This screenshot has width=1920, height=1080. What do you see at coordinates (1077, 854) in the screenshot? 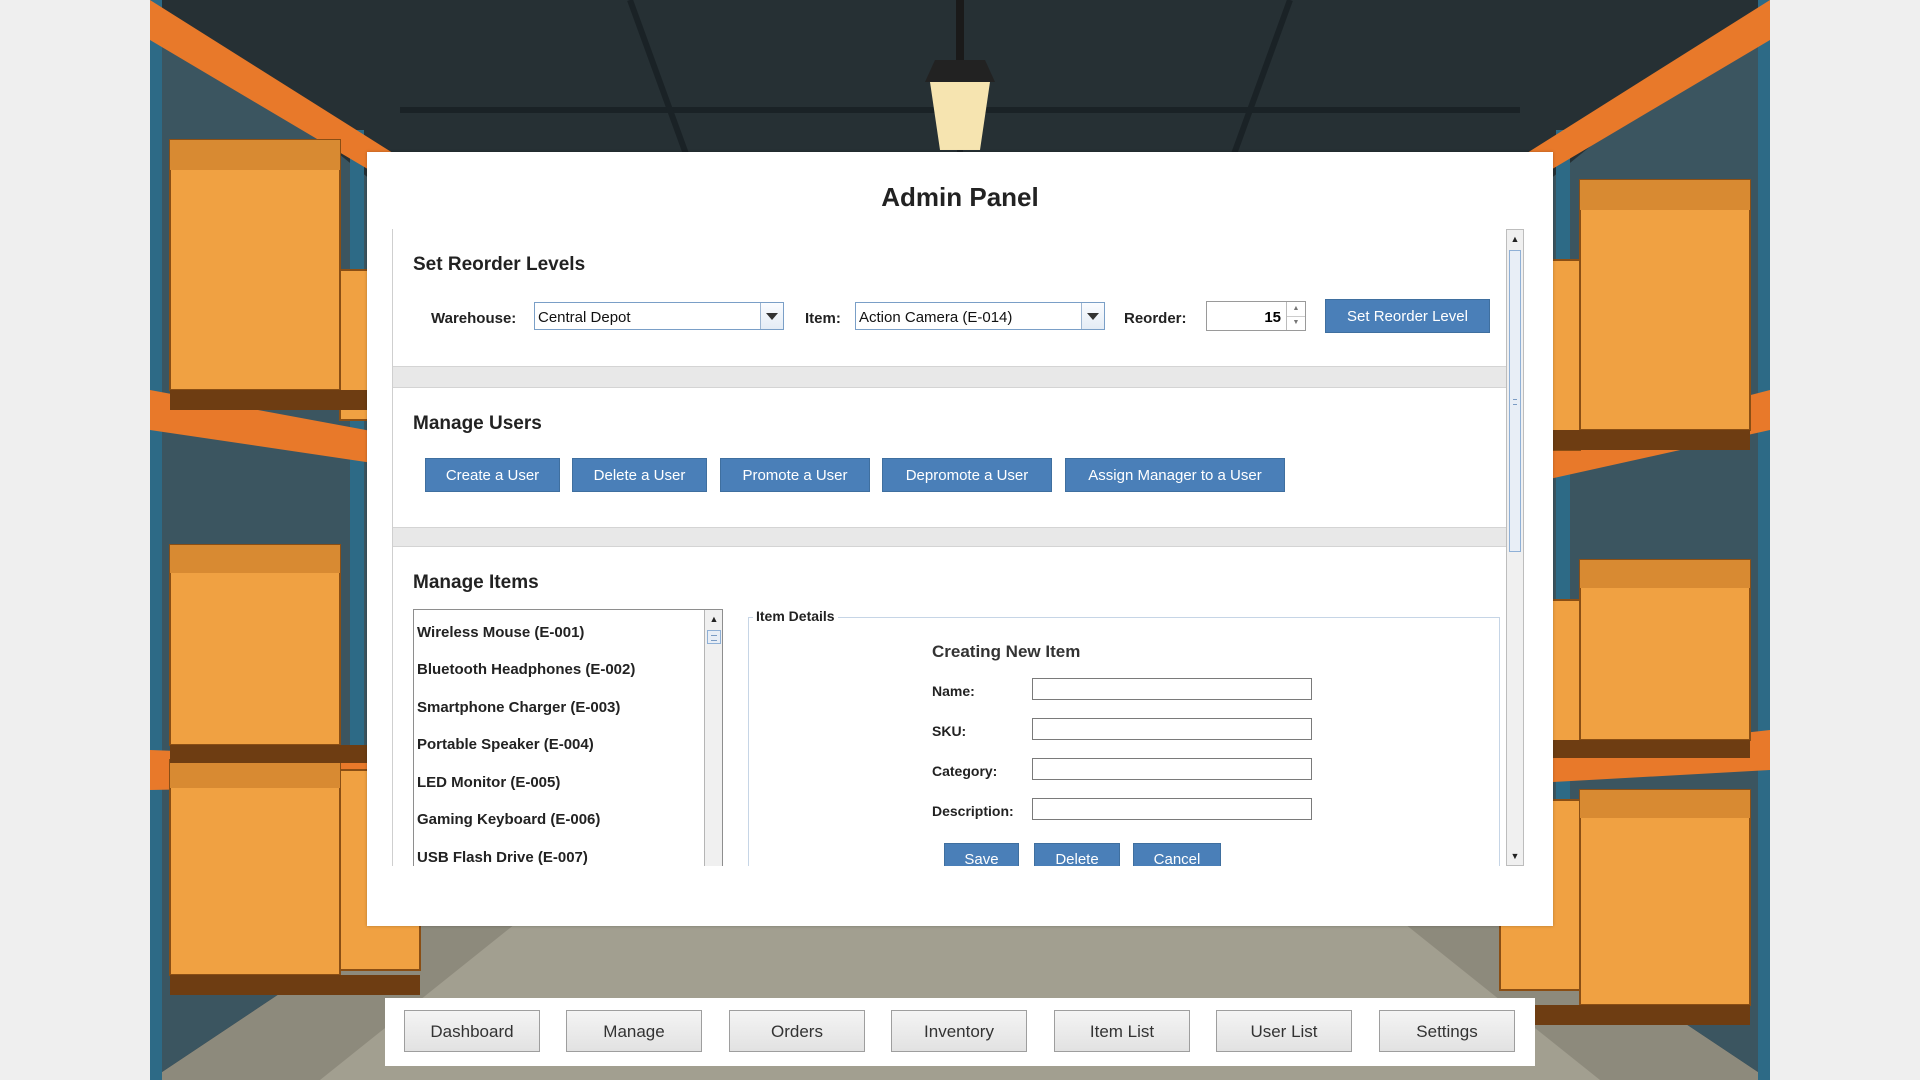
I see `delete-item-button: Delete` at bounding box center [1077, 854].